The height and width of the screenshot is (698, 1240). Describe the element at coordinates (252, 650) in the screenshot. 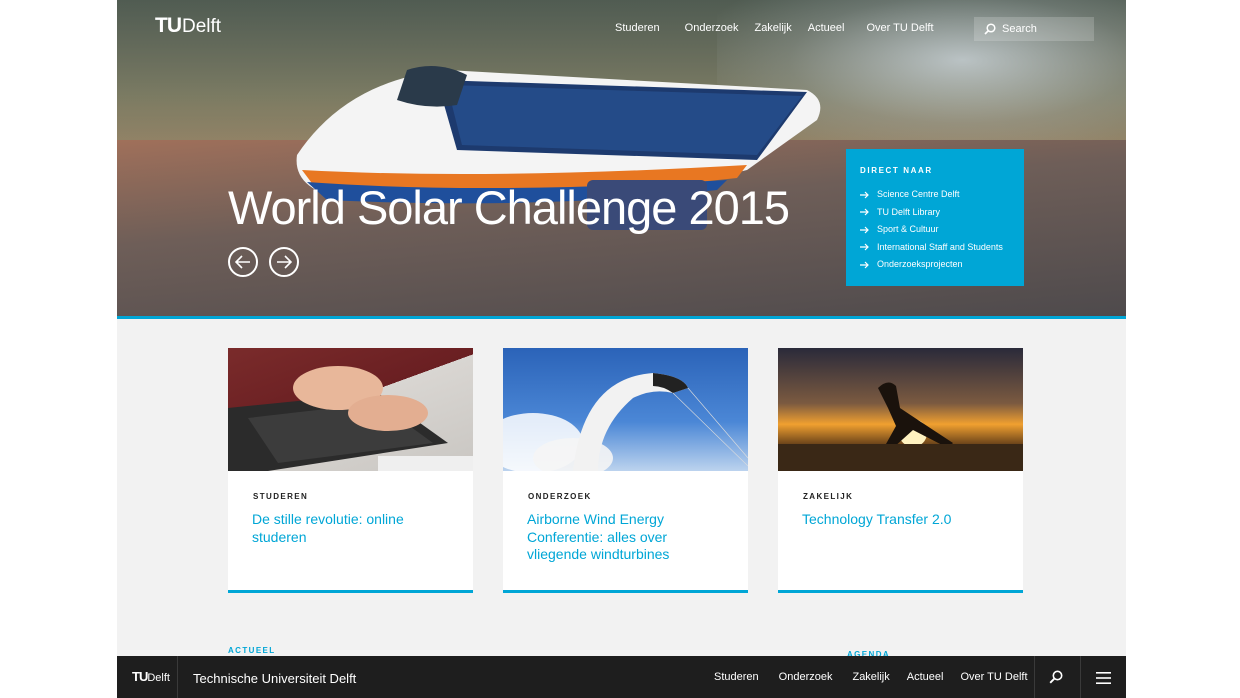

I see `section-heading-actueel: ACTUEEL` at that location.